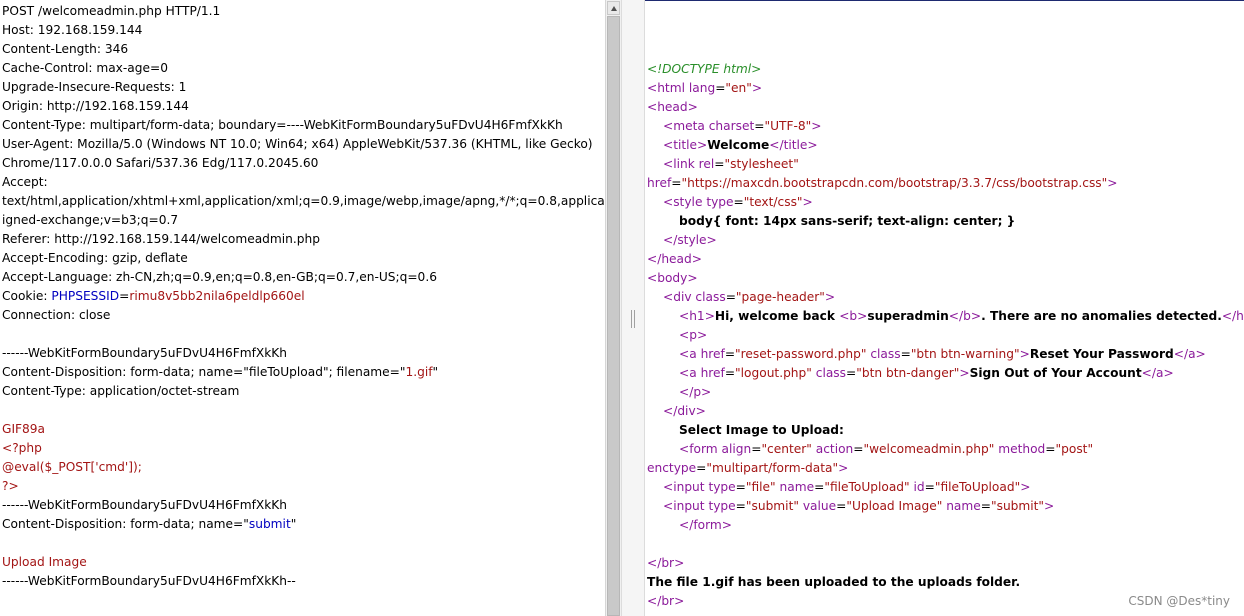 The width and height of the screenshot is (1244, 616). What do you see at coordinates (908, 316) in the screenshot?
I see `h1-user: superadmin` at bounding box center [908, 316].